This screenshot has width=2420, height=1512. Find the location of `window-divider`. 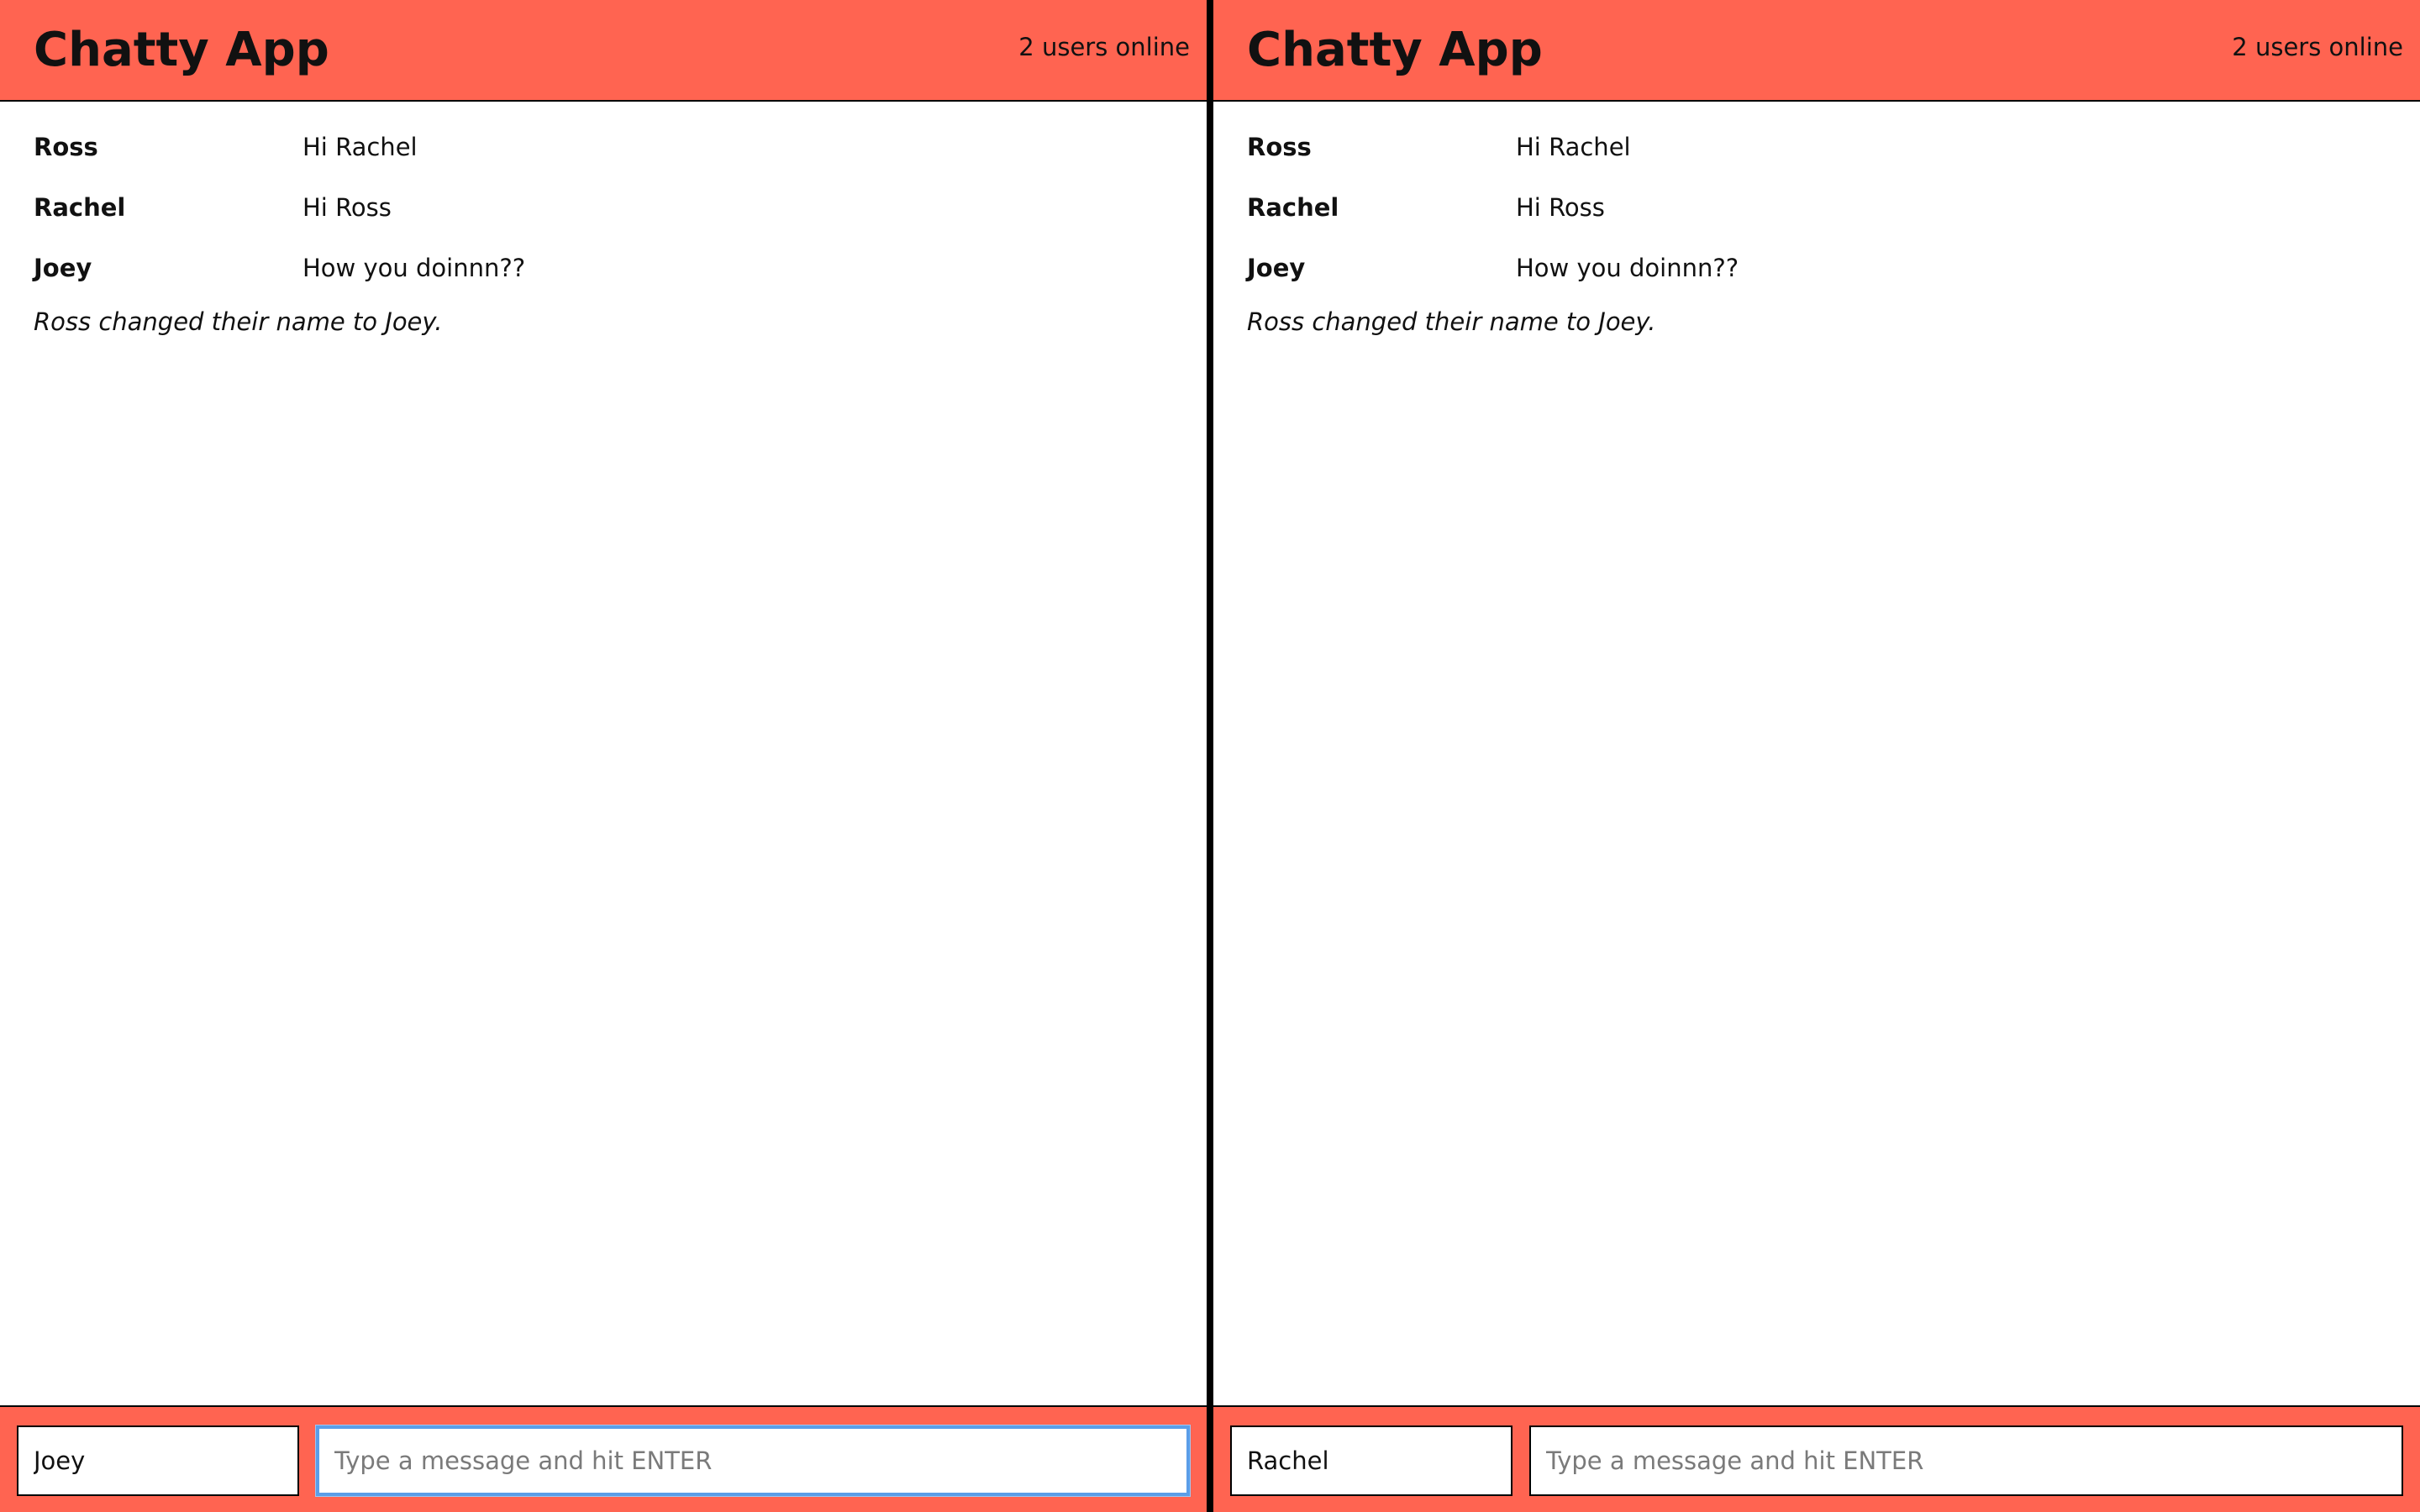

window-divider is located at coordinates (1210, 756).